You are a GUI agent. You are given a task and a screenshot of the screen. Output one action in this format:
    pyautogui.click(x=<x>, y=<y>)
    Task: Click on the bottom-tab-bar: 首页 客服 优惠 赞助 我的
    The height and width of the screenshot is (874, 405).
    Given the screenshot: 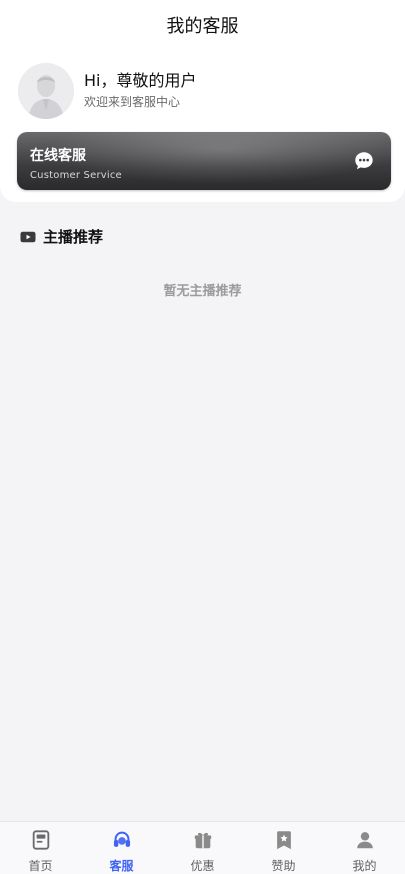 What is the action you would take?
    pyautogui.click(x=202, y=847)
    